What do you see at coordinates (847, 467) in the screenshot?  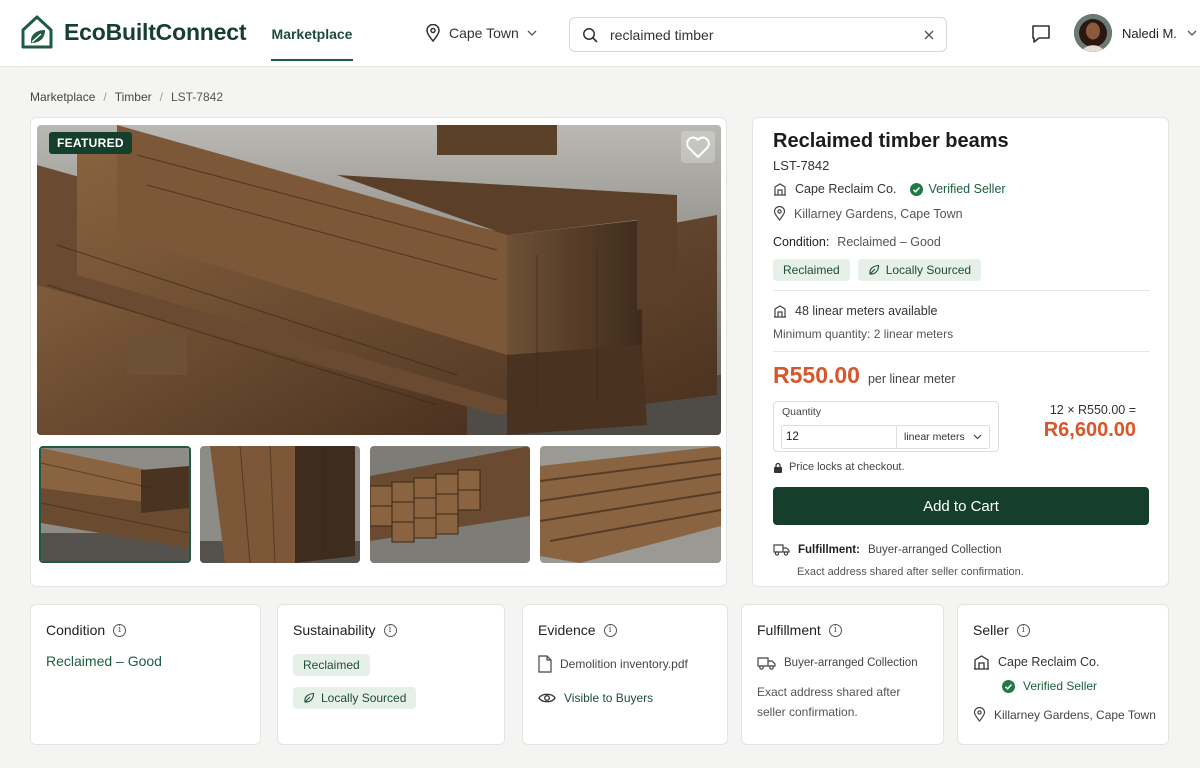 I see `price-lock-text: Price locks at checkout.` at bounding box center [847, 467].